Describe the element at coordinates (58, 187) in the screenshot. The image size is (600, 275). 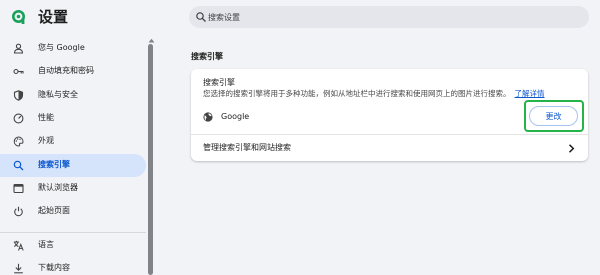
I see `sidebar-item-label: 默认浏览器` at that location.